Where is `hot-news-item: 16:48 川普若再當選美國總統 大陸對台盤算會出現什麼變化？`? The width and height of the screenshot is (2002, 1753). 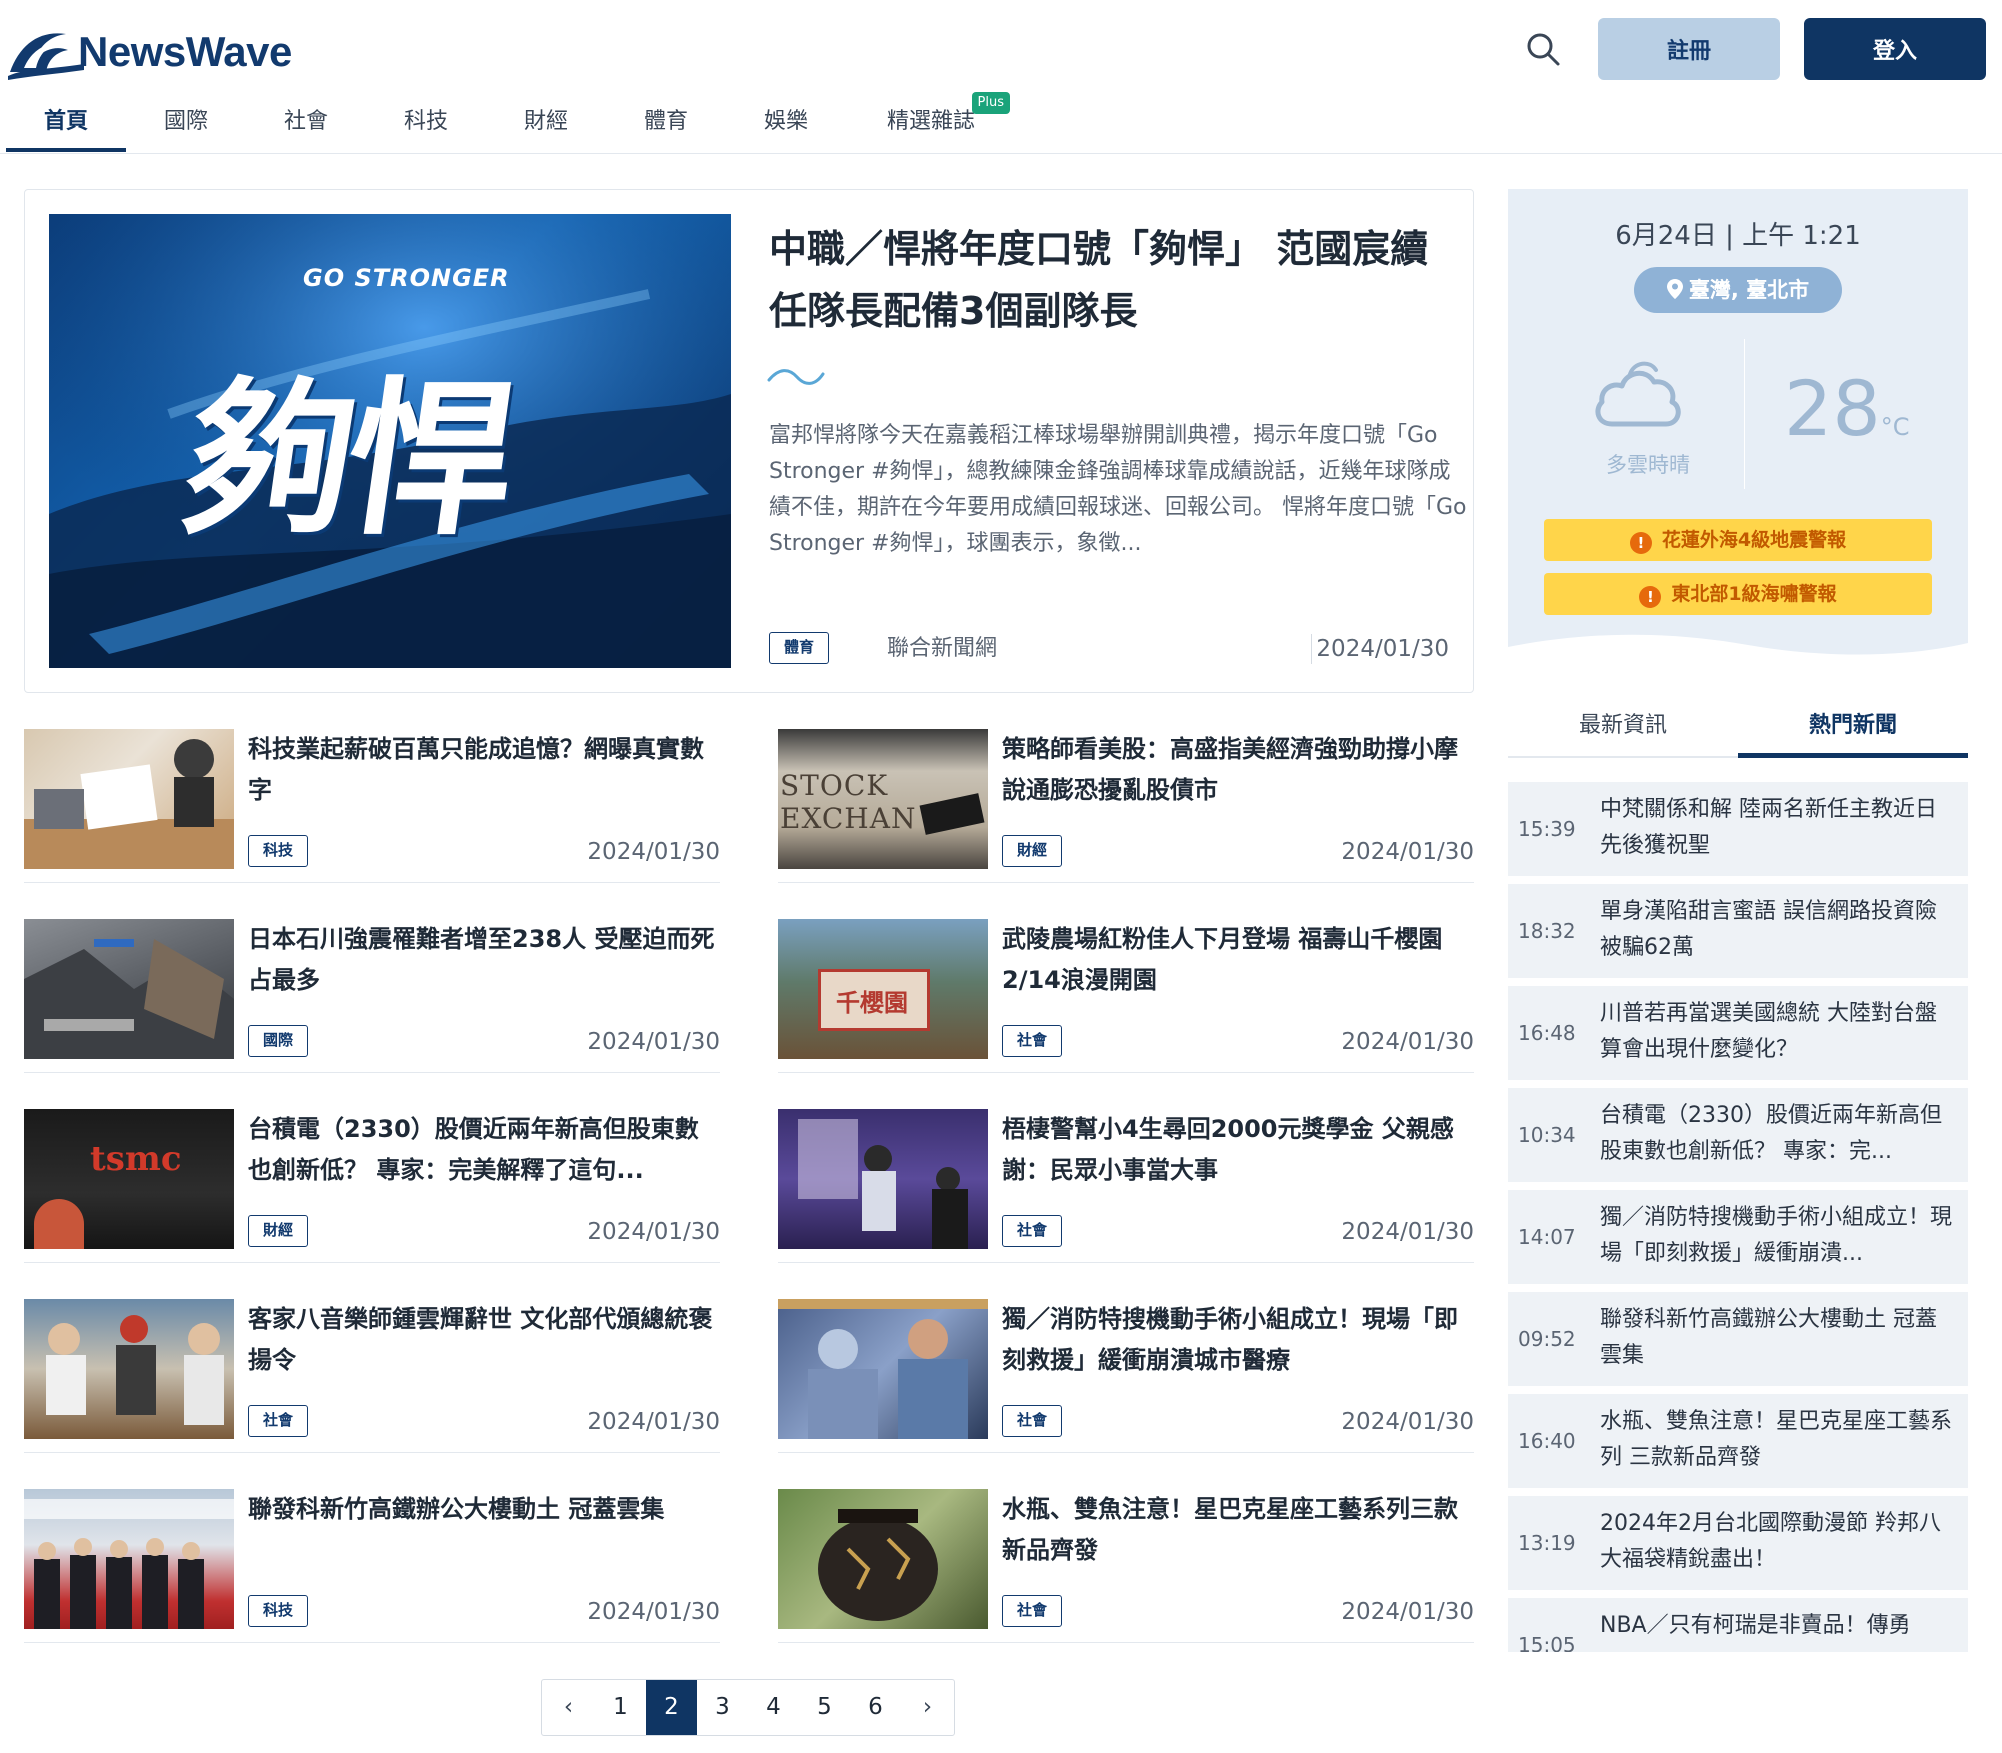
hot-news-item: 16:48 川普若再當選美國總統 大陸對台盤算會出現什麼變化？ is located at coordinates (1738, 1033).